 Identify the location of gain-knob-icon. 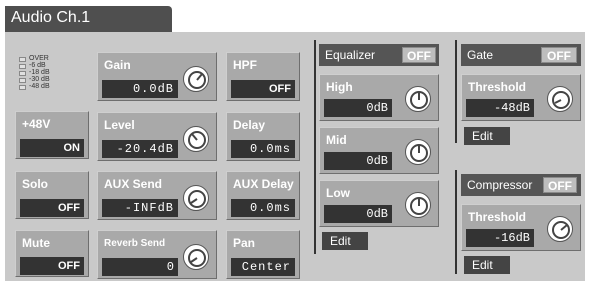
(196, 79).